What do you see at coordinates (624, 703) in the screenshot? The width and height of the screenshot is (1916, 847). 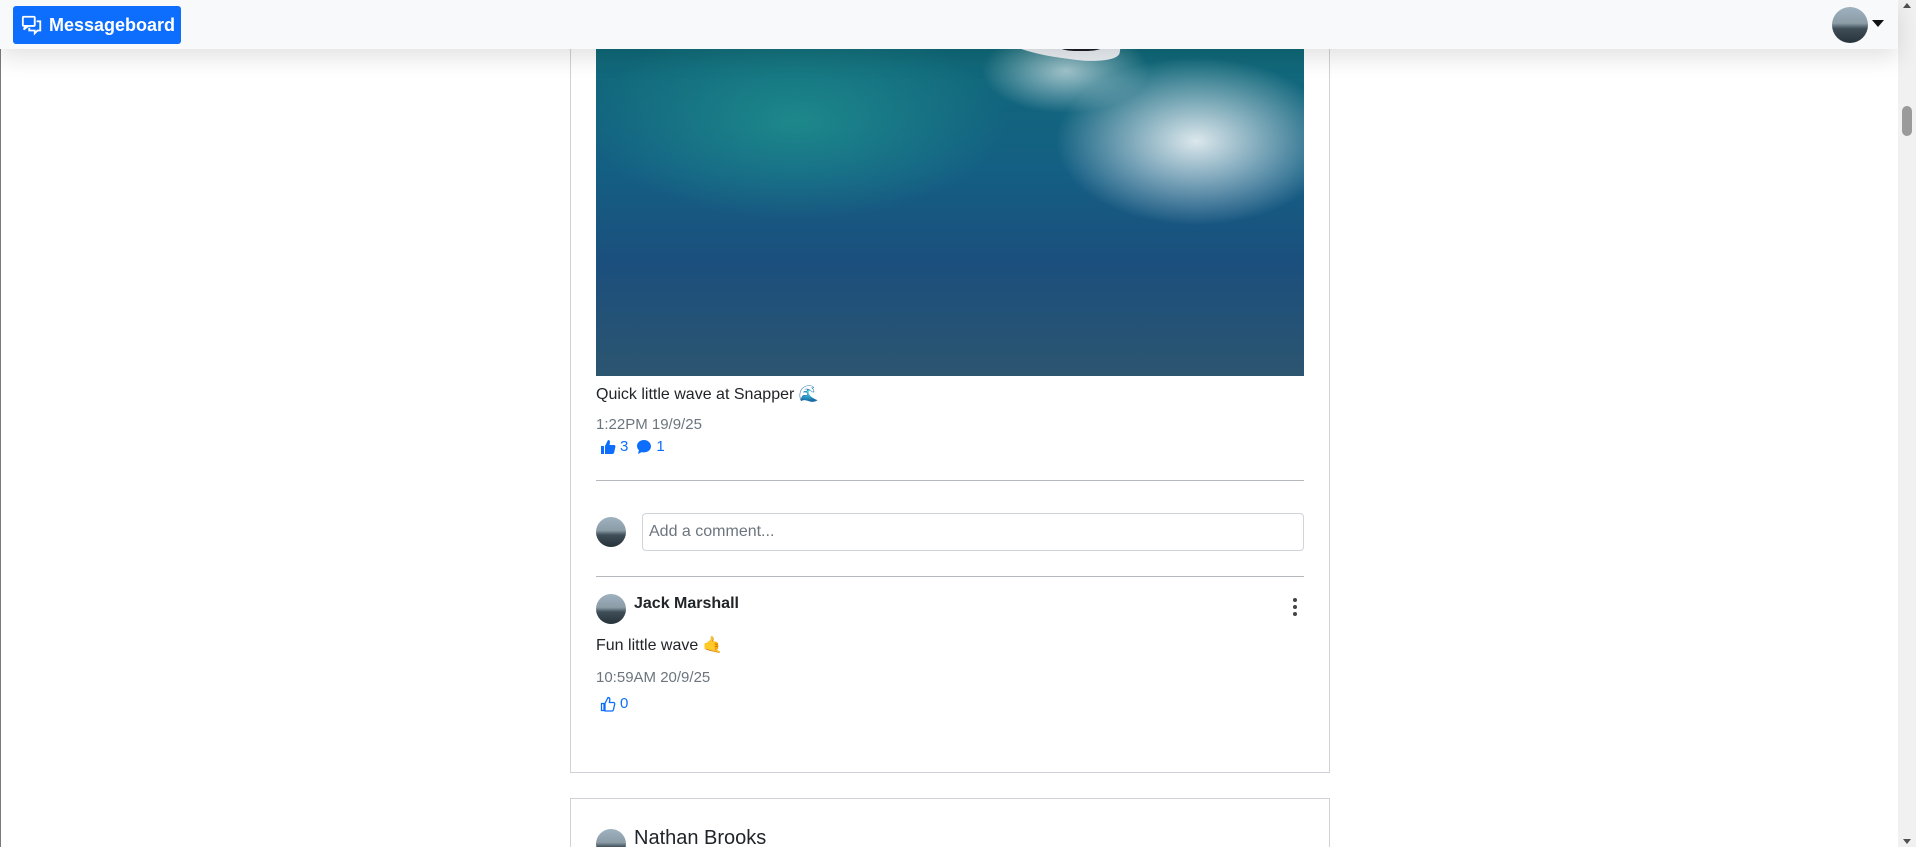 I see `comment-like-count: 0` at bounding box center [624, 703].